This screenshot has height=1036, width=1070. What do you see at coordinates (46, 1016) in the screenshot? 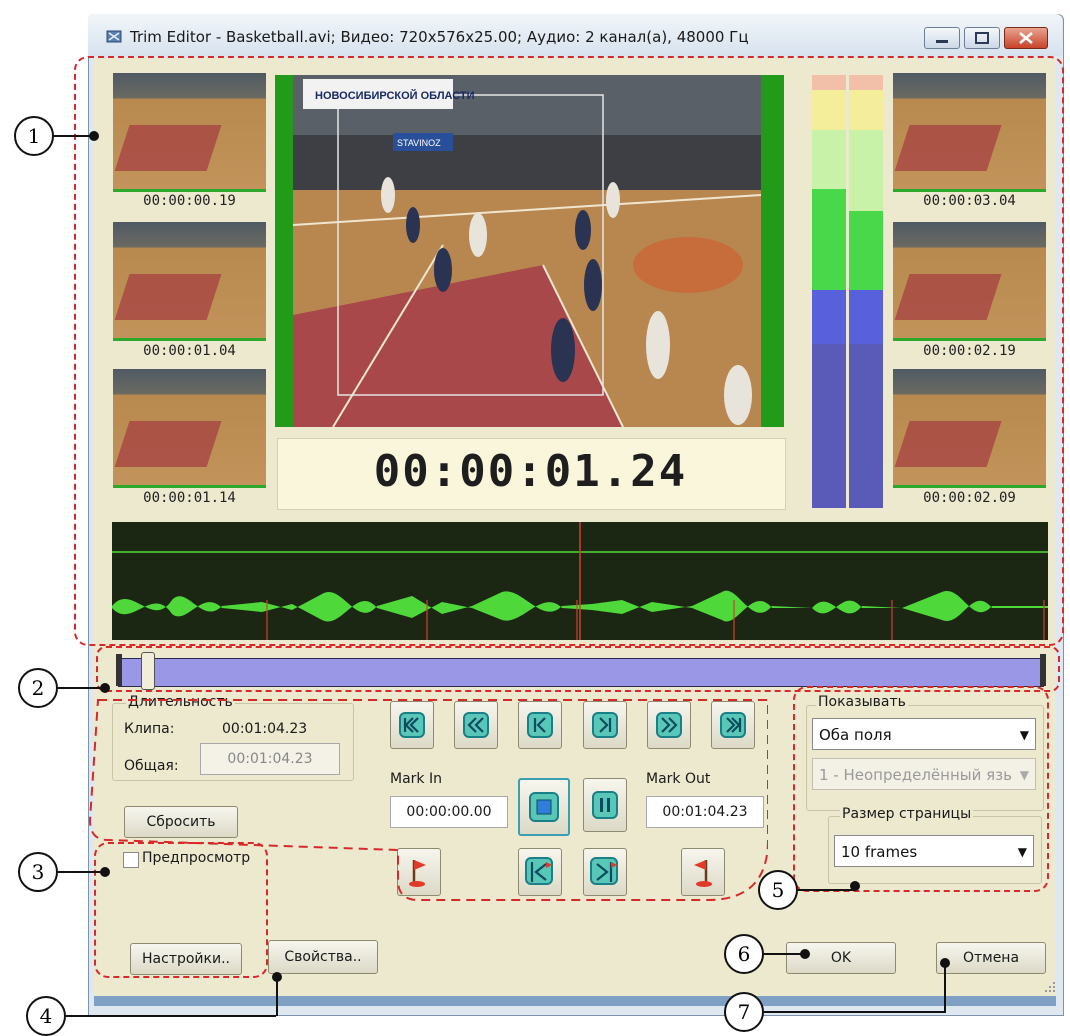
I see `callout-4: 4` at bounding box center [46, 1016].